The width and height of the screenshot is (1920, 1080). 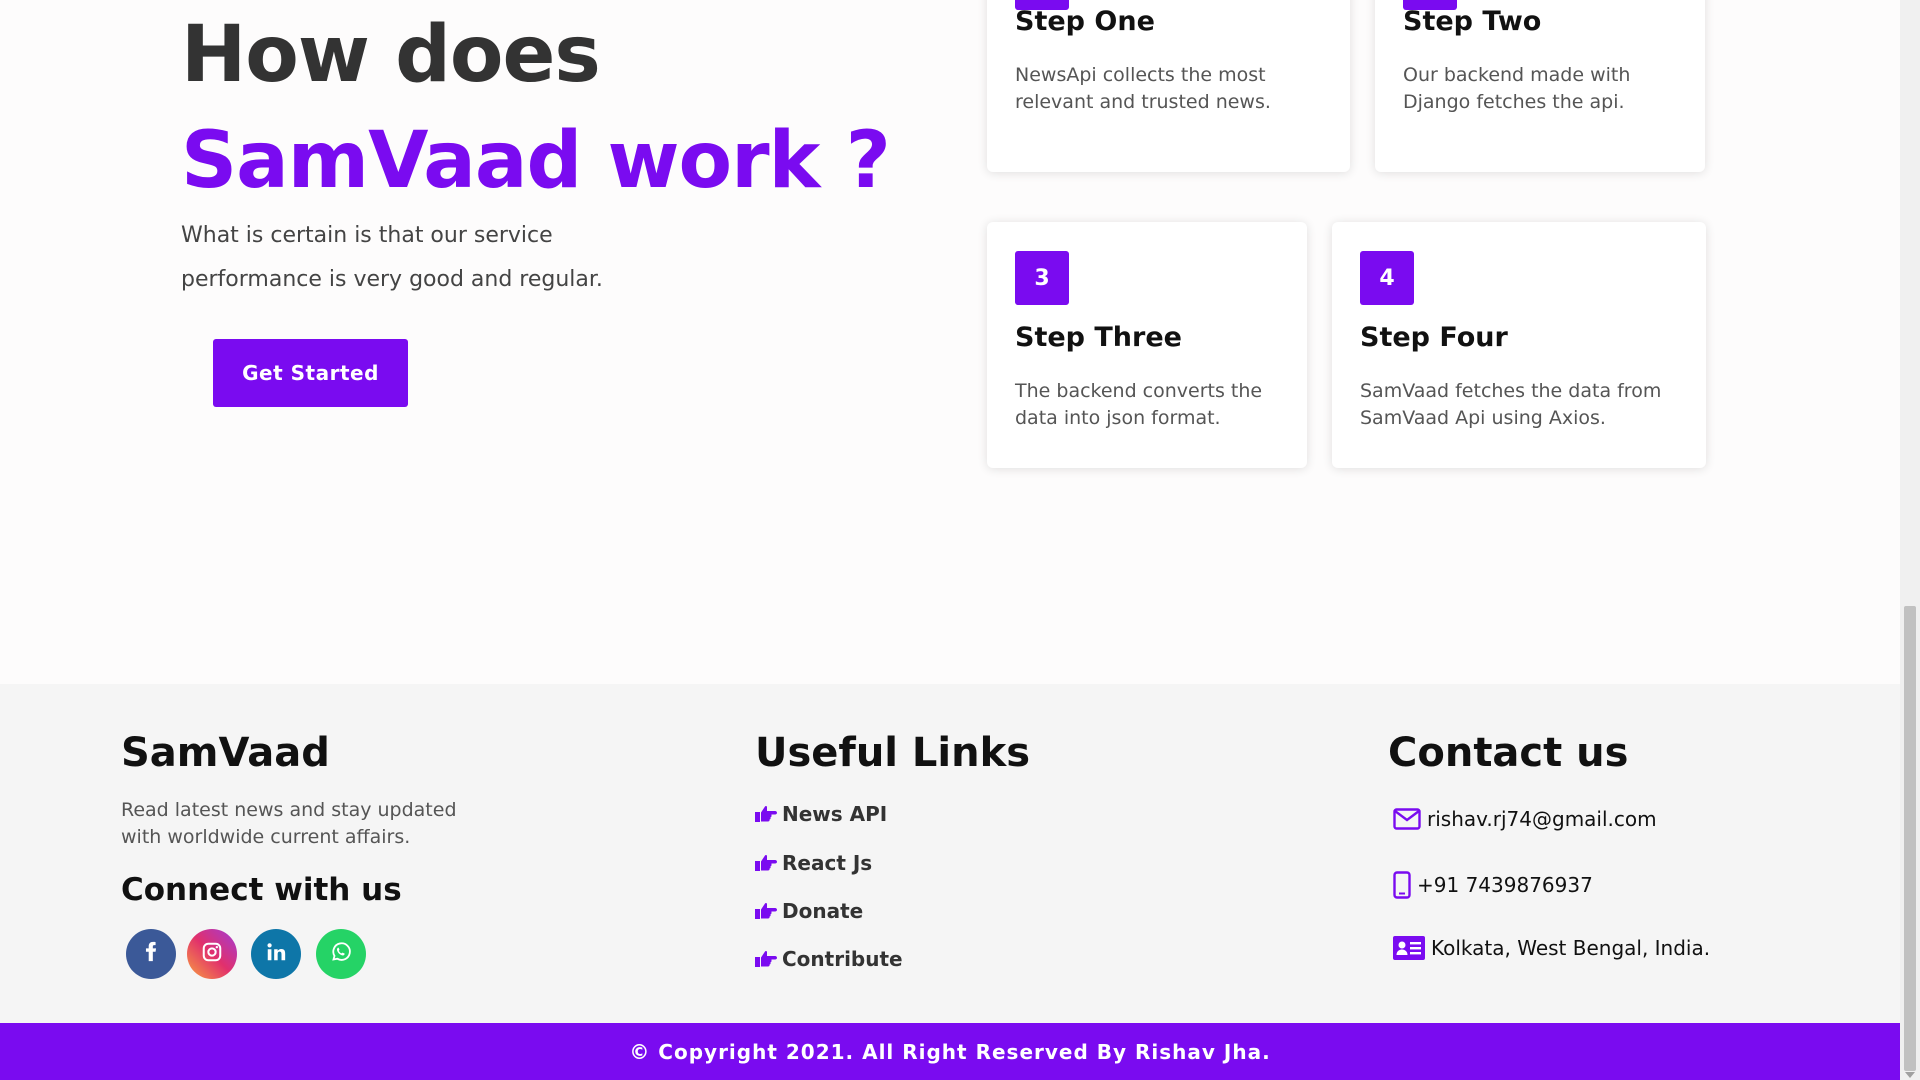 I want to click on linkedin-link, so click(x=276, y=954).